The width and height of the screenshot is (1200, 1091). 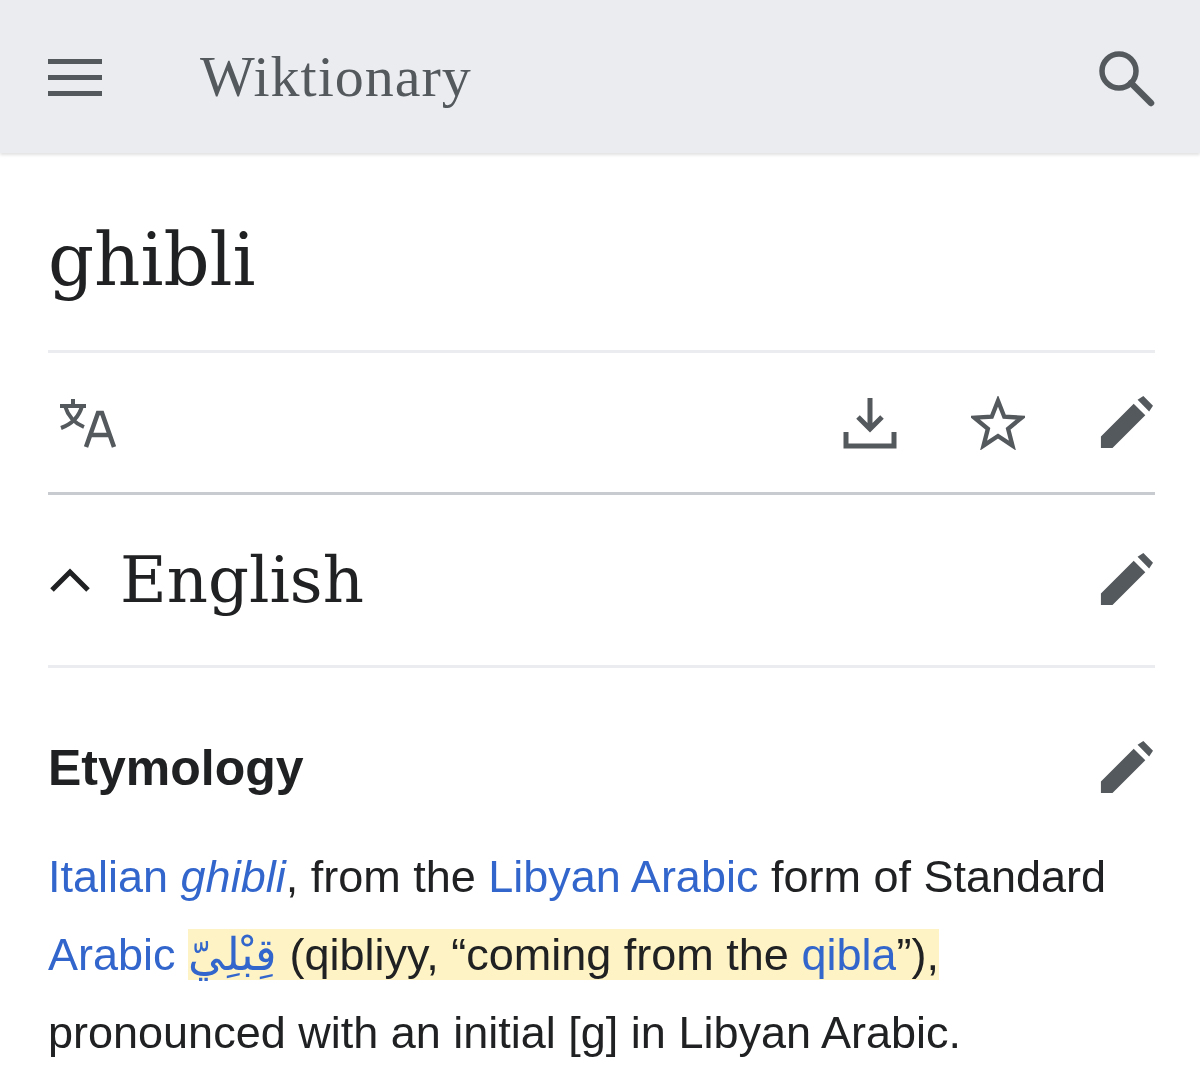 What do you see at coordinates (917, 954) in the screenshot?
I see `highlighted-text: ”),` at bounding box center [917, 954].